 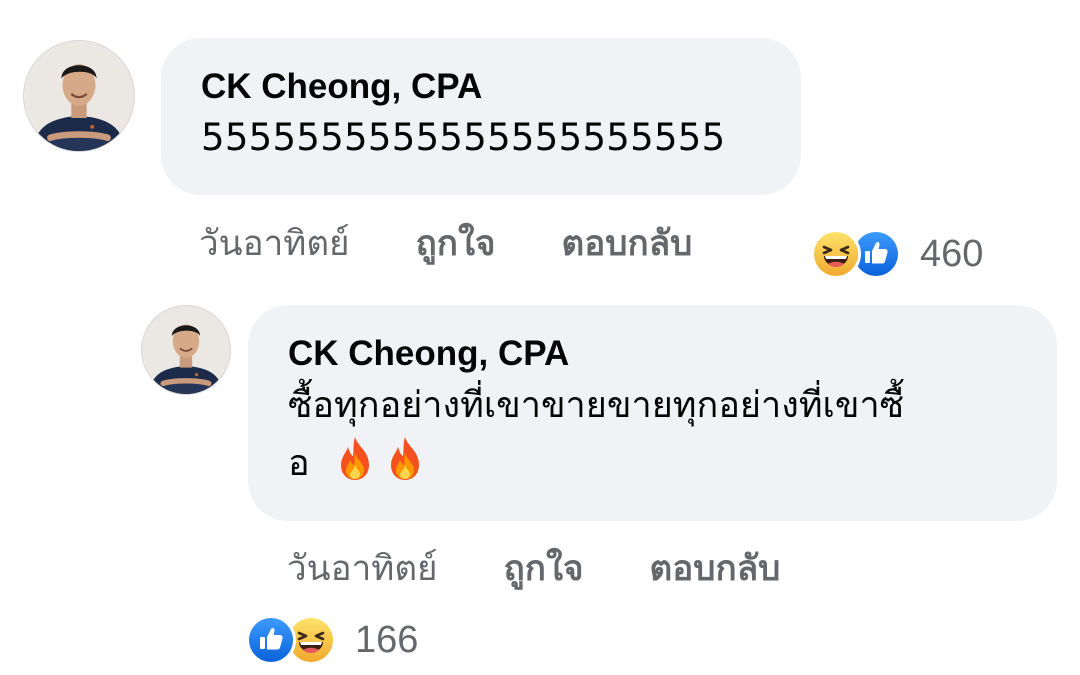 What do you see at coordinates (657, 464) in the screenshot?
I see `comment-text-line: อ` at bounding box center [657, 464].